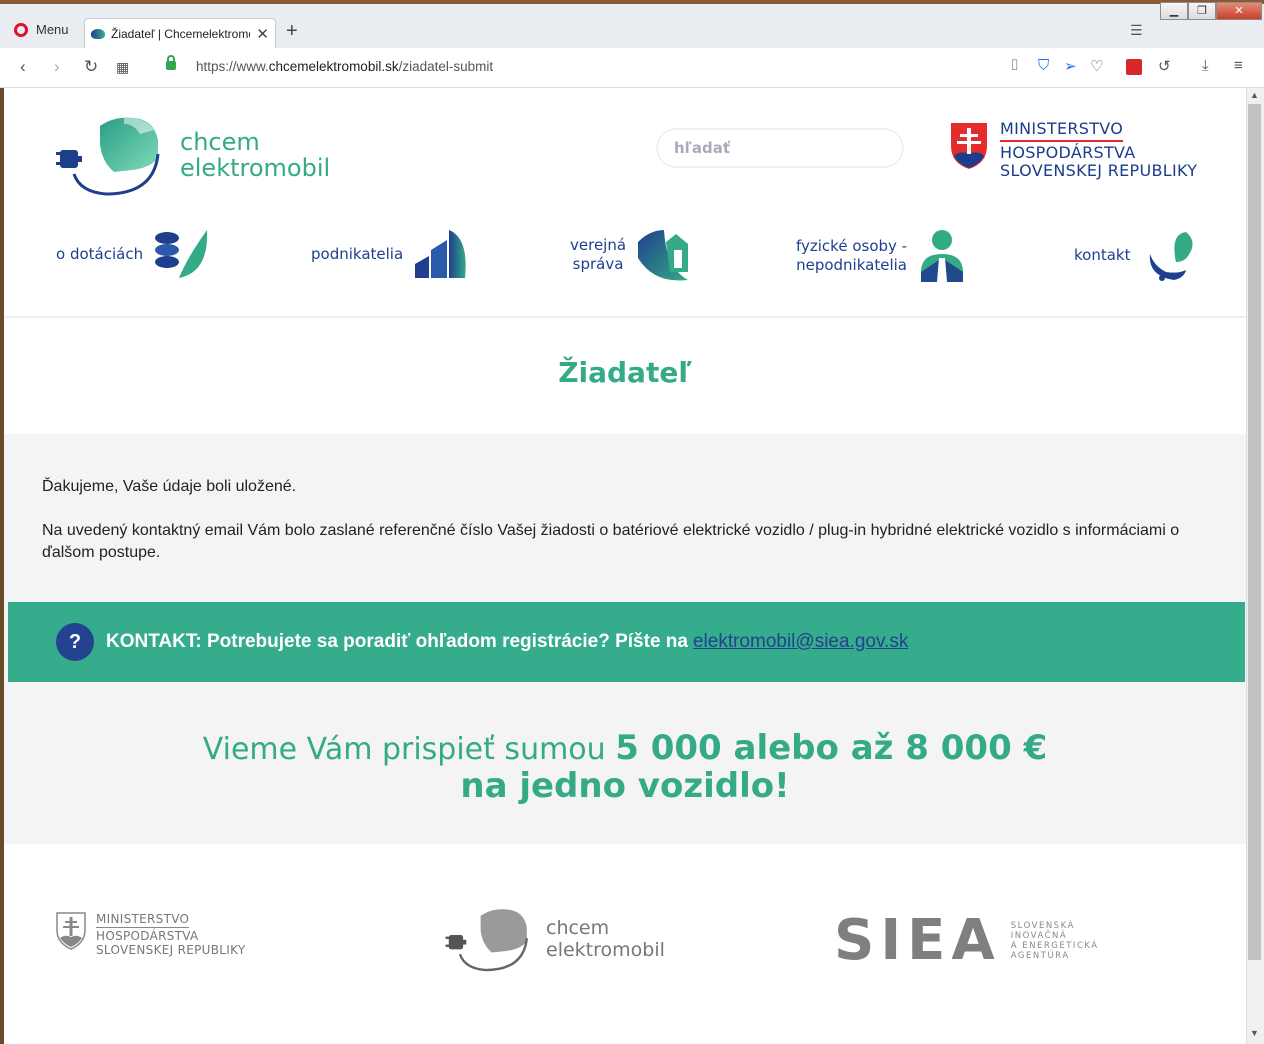  What do you see at coordinates (171, 62) in the screenshot?
I see `secure-lock-icon` at bounding box center [171, 62].